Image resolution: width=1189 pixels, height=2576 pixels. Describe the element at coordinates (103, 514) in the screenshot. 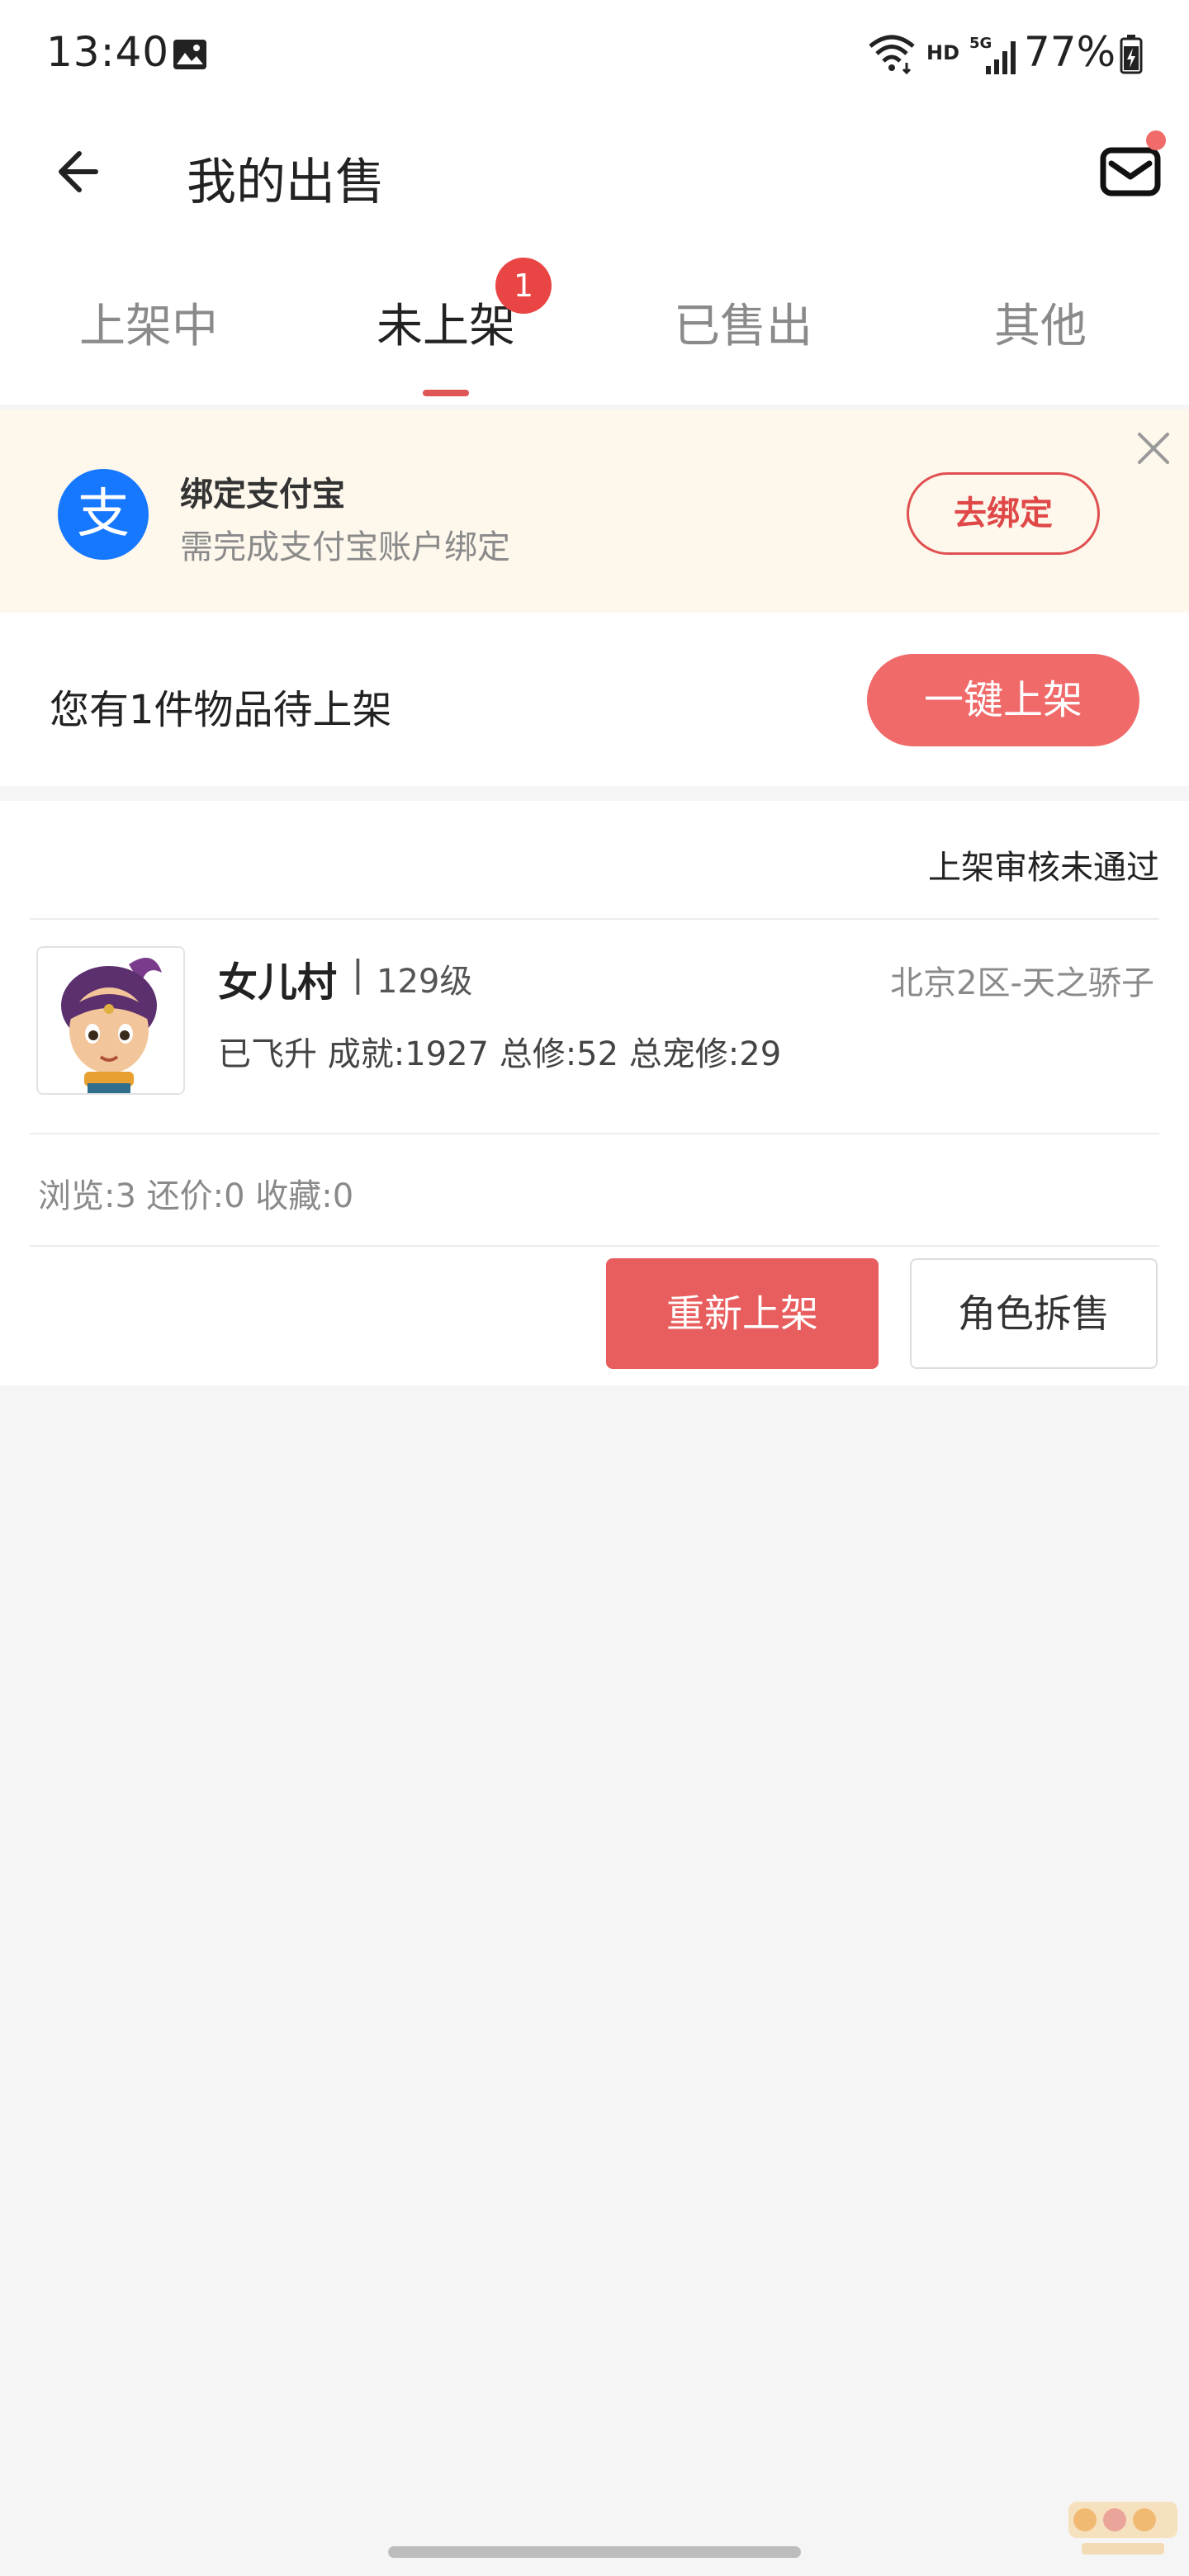

I see `alipay-icon: 支` at that location.